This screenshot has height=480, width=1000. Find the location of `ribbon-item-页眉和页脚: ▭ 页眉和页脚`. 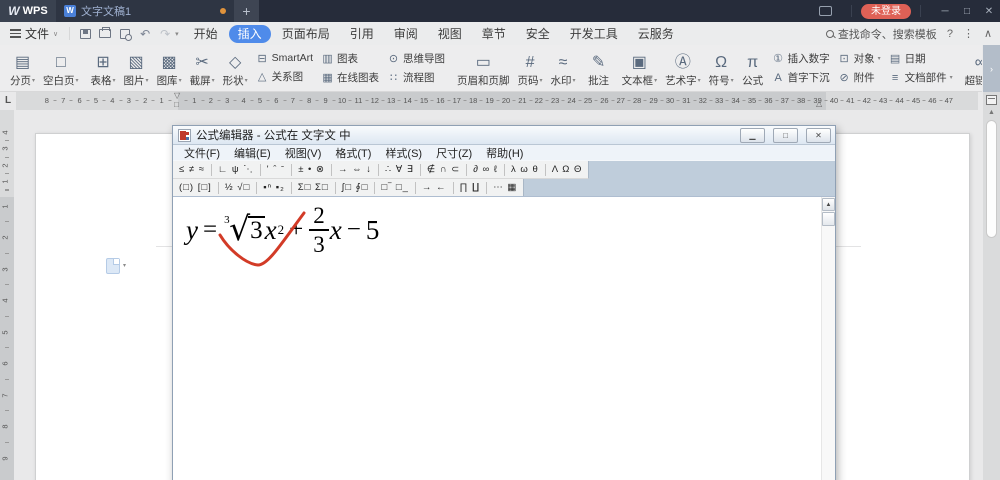

ribbon-item-页眉和页脚: ▭ 页眉和页脚 is located at coordinates (483, 68).